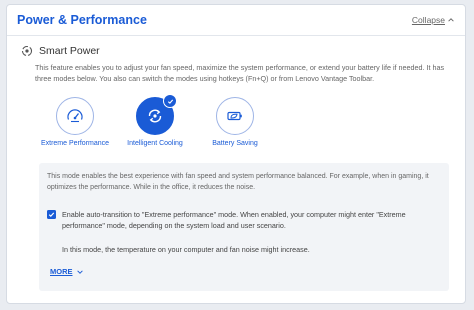  What do you see at coordinates (235, 143) in the screenshot?
I see `mode-label: Battery Saving` at bounding box center [235, 143].